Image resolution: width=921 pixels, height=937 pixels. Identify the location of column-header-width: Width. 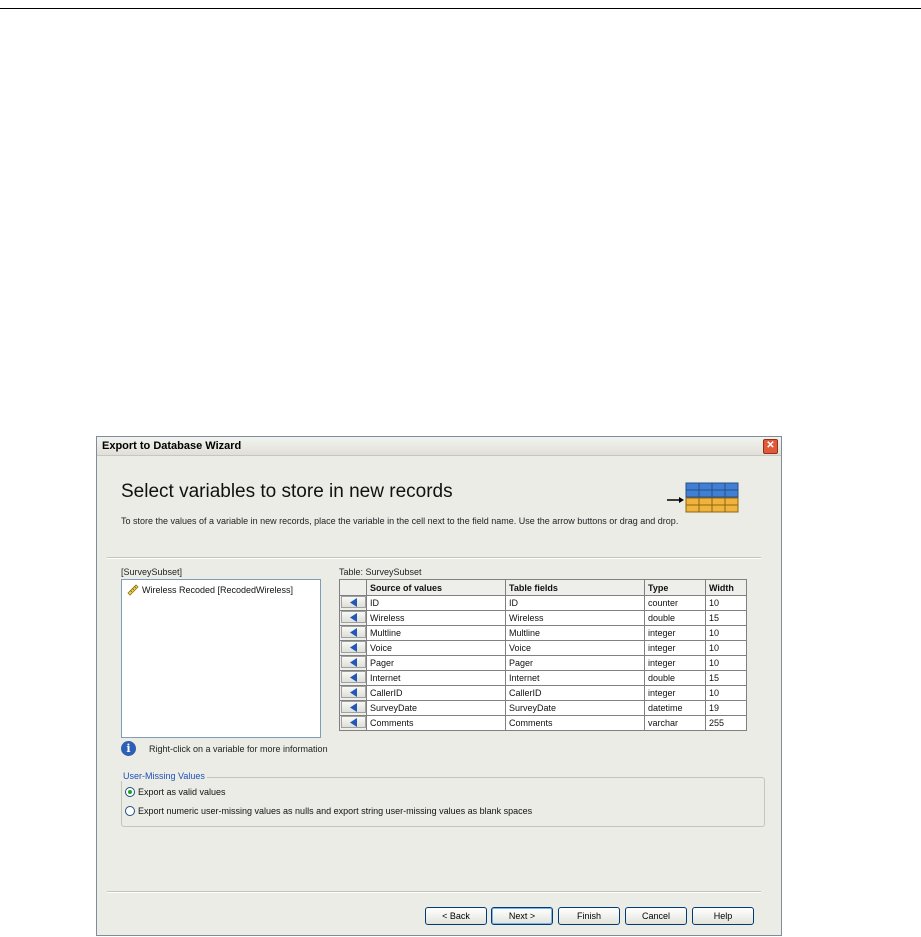
(726, 587).